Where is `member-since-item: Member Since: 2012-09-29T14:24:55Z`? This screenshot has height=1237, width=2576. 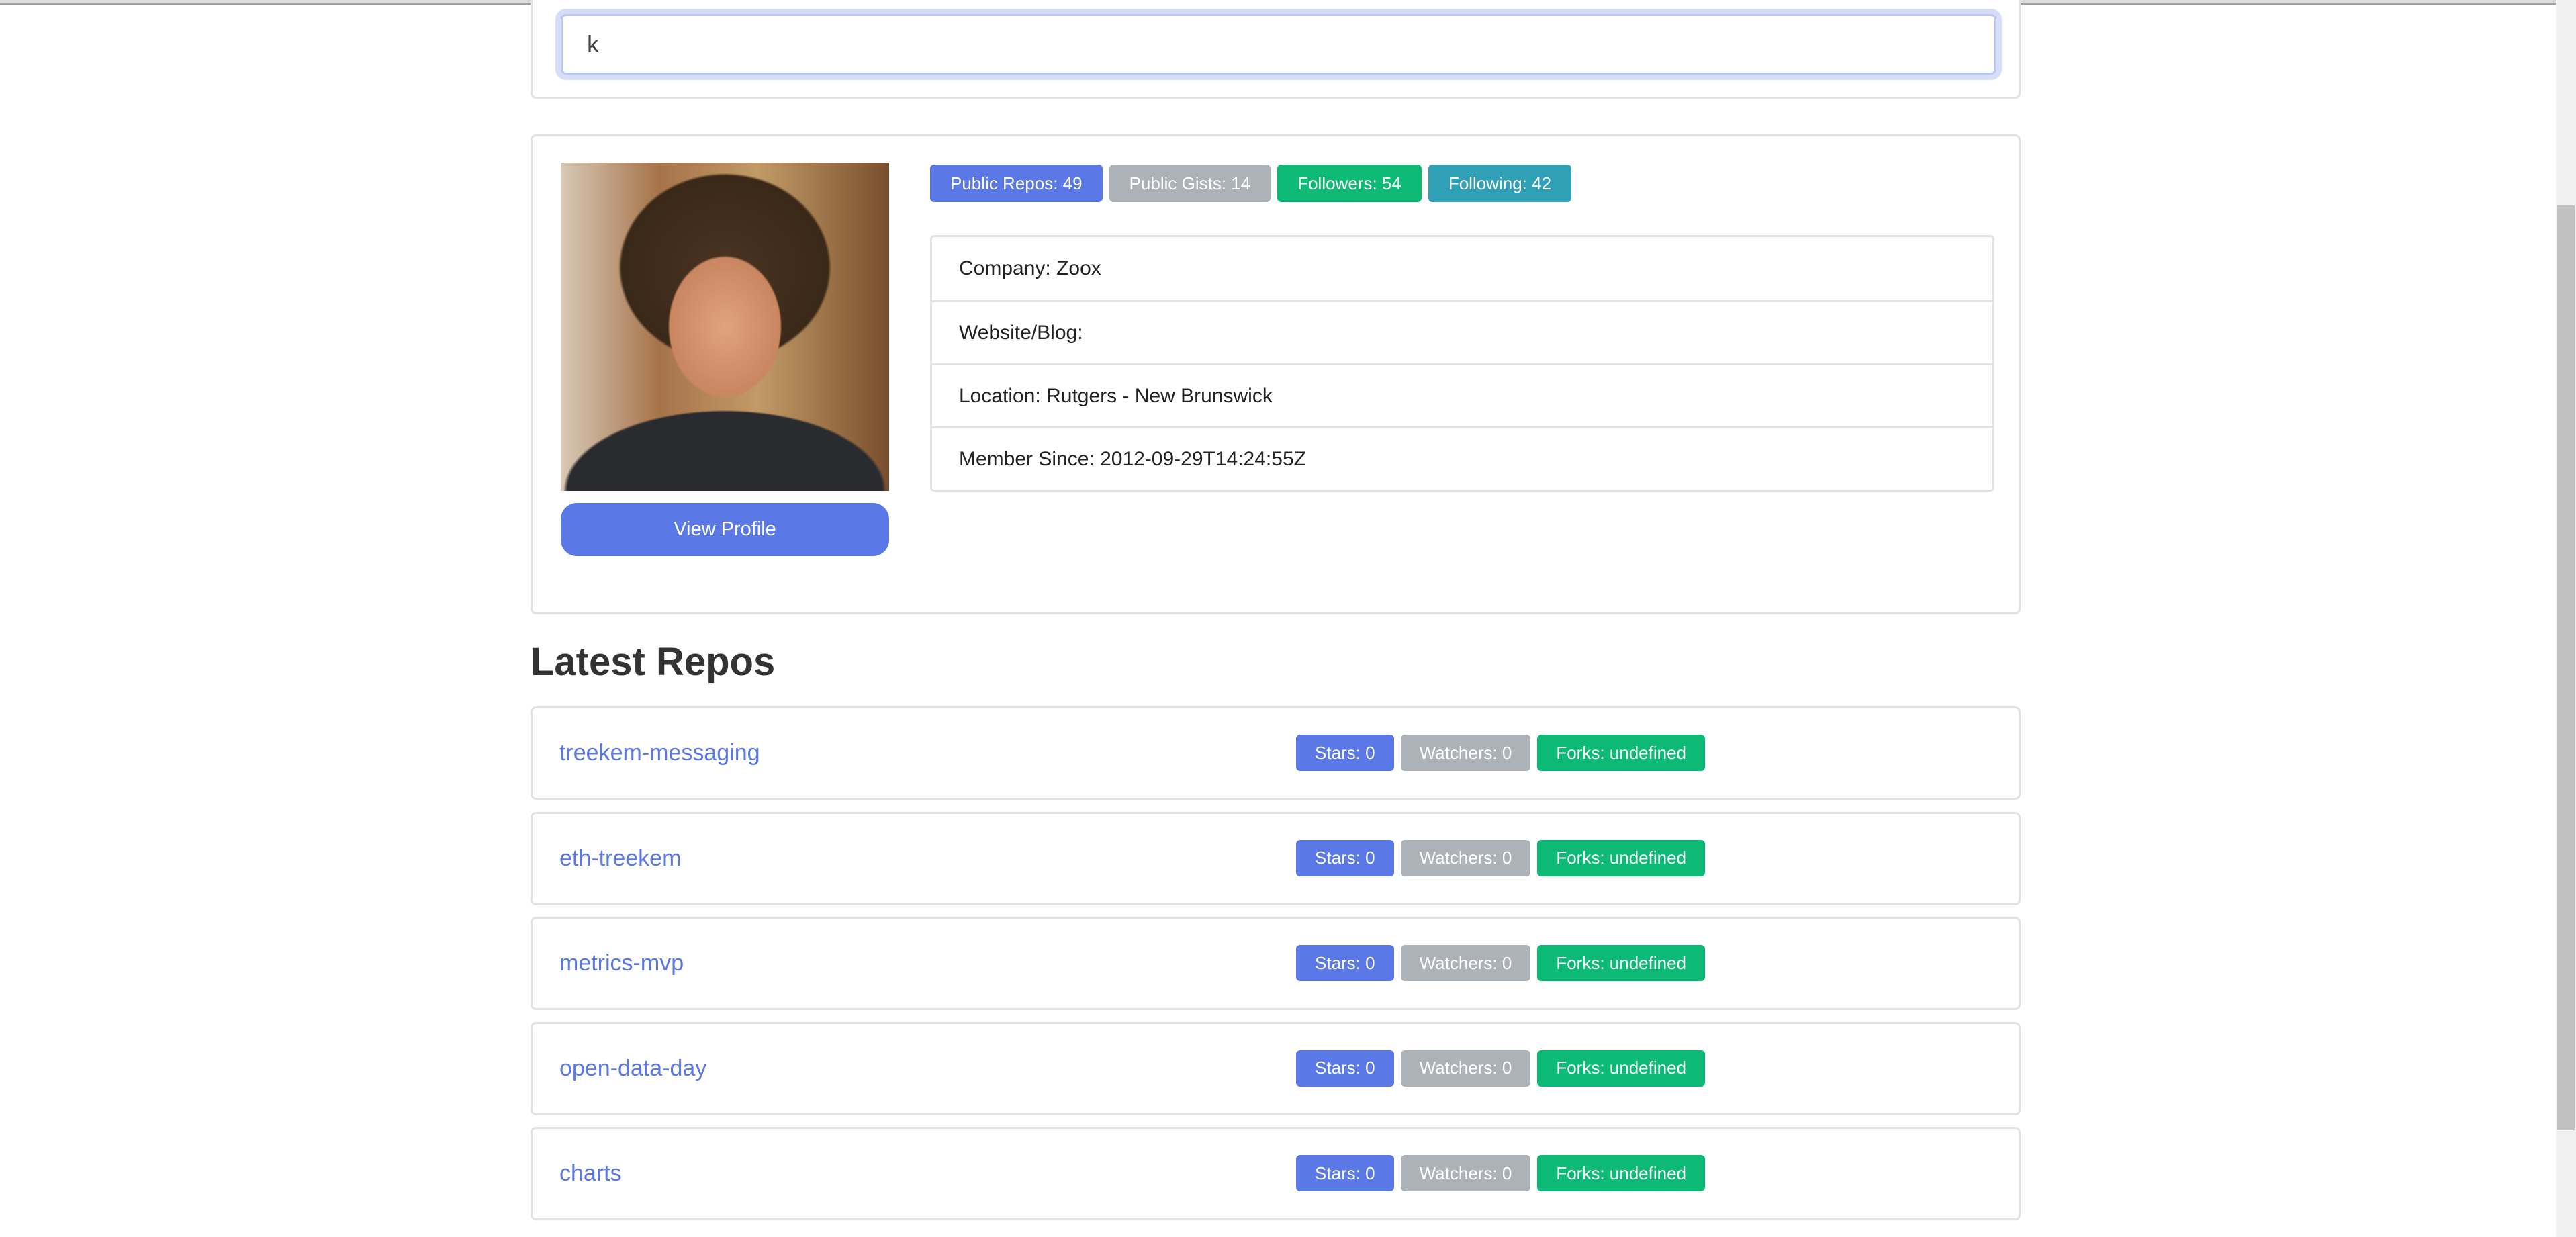
member-since-item: Member Since: 2012-09-29T14:24:55Z is located at coordinates (1462, 458).